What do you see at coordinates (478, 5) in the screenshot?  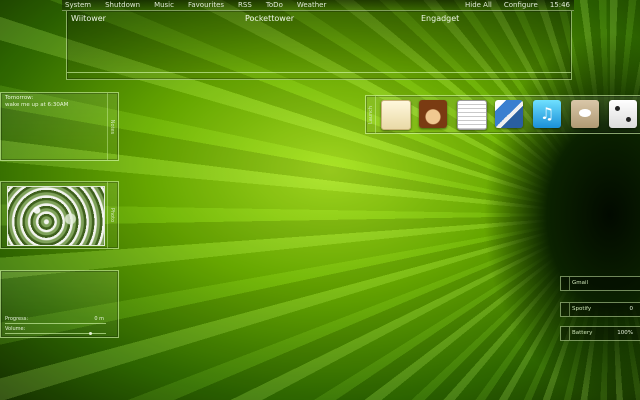 I see `hide-all-button: Hide All` at bounding box center [478, 5].